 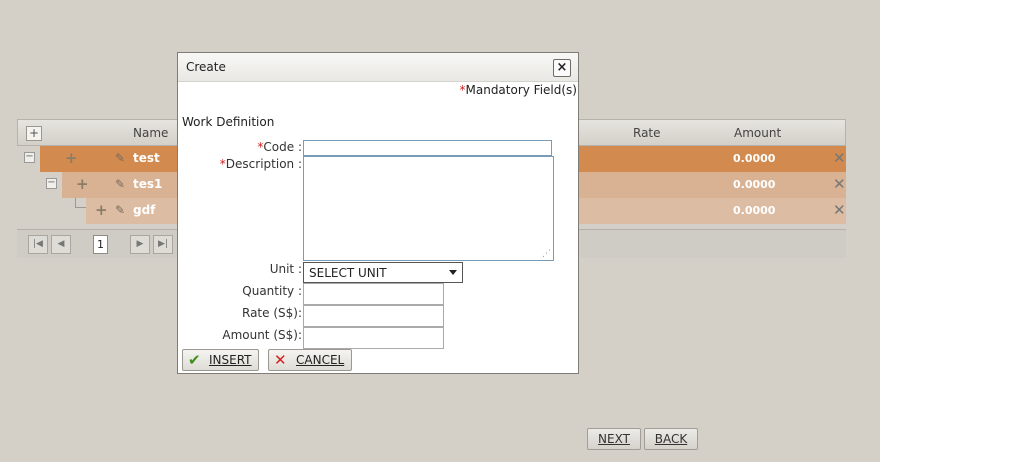 I want to click on insert-button: ✔ INSERT, so click(x=220, y=360).